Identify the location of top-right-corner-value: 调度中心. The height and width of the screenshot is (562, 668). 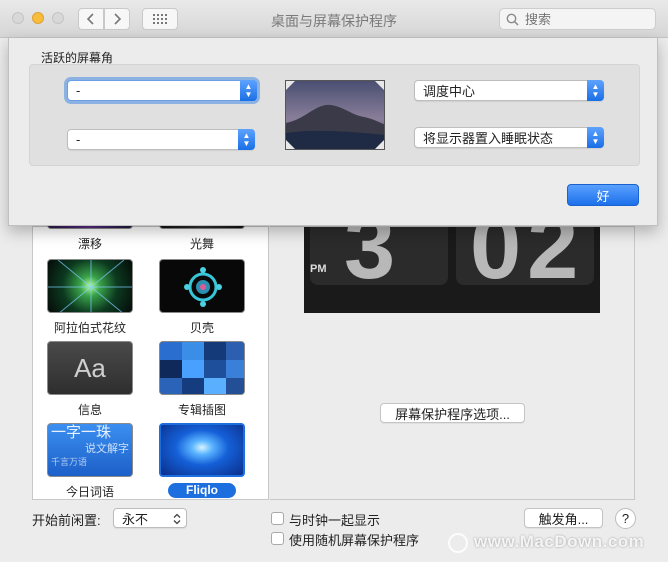
(449, 91).